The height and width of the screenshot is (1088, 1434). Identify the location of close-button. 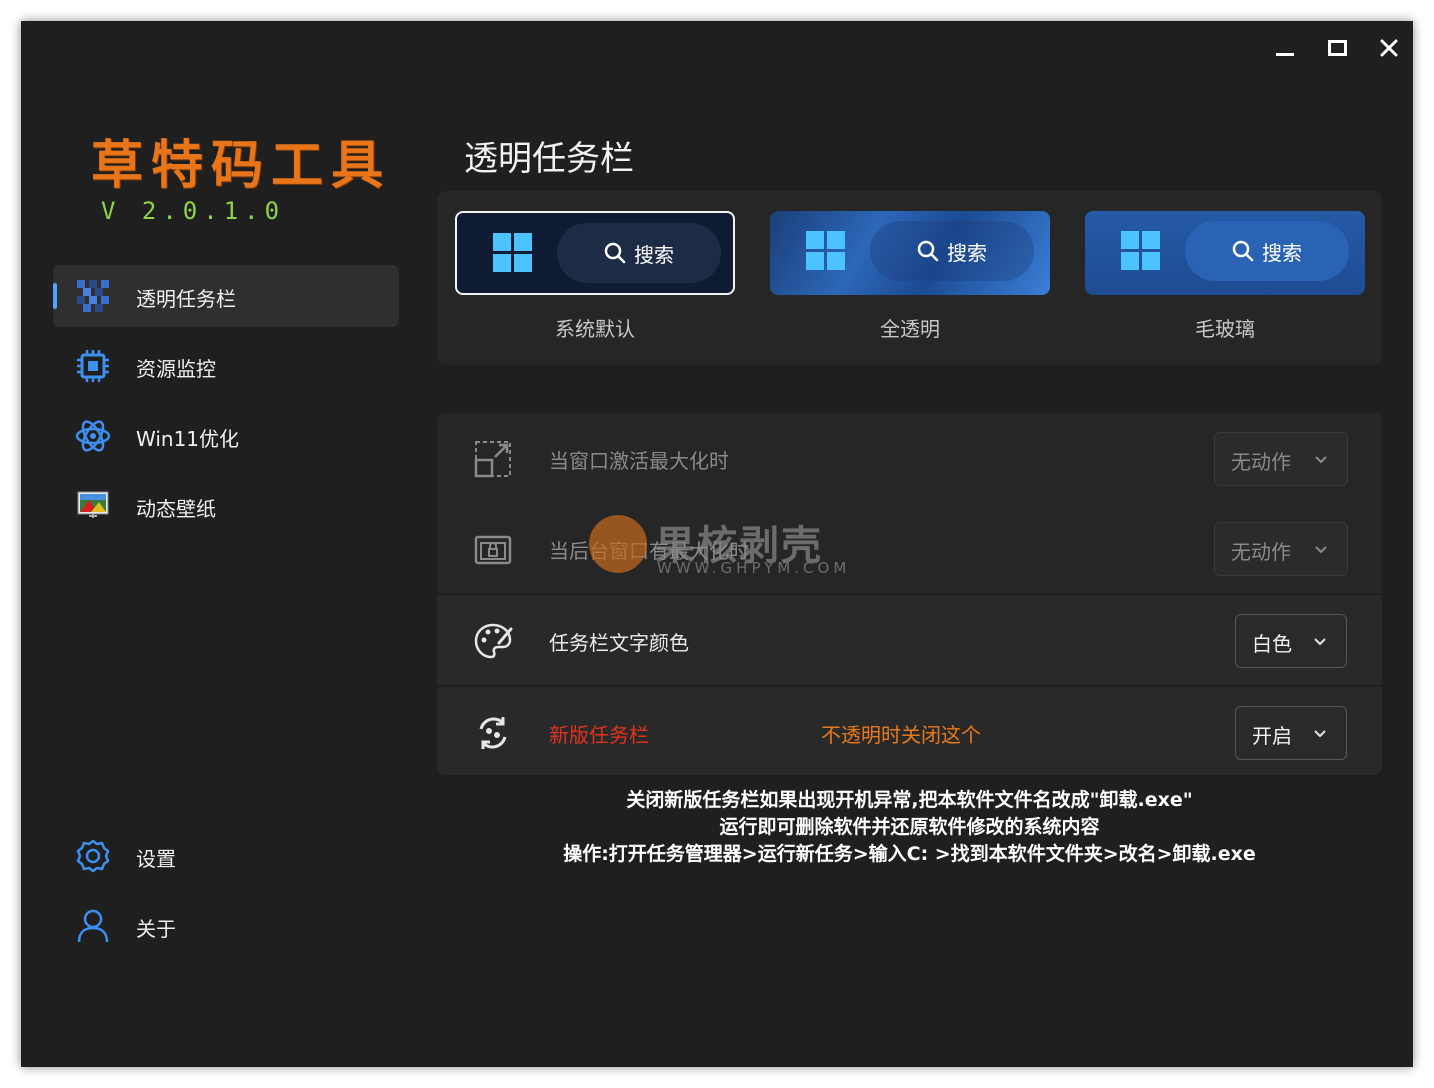
(1389, 48).